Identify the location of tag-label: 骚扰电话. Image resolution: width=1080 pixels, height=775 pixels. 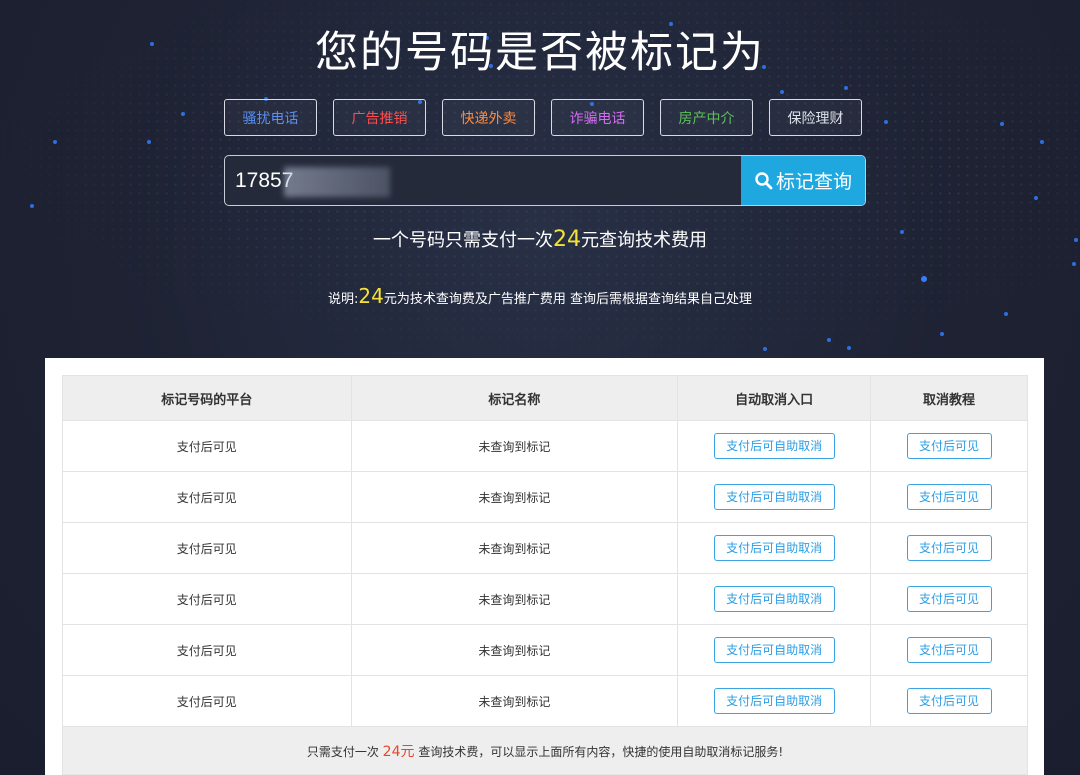
(270, 118).